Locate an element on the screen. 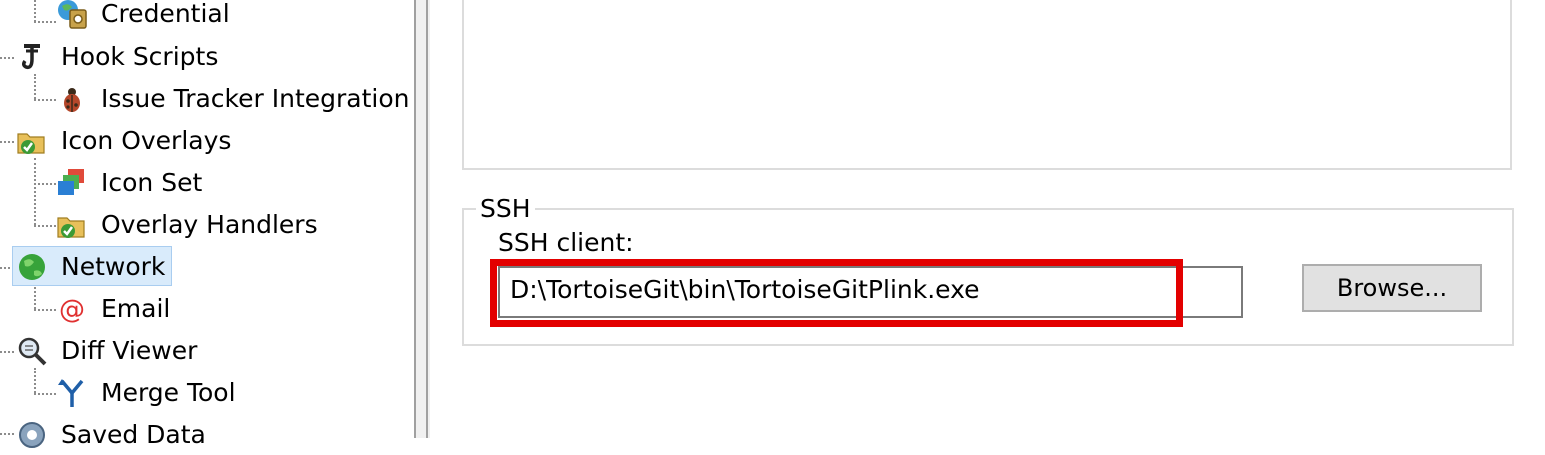 This screenshot has width=1545, height=455. gear-icon is located at coordinates (32, 435).